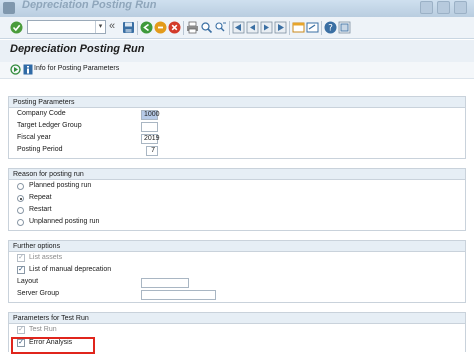  What do you see at coordinates (64, 221) in the screenshot?
I see `unplanned-posting-run-label: Unplanned posting run` at bounding box center [64, 221].